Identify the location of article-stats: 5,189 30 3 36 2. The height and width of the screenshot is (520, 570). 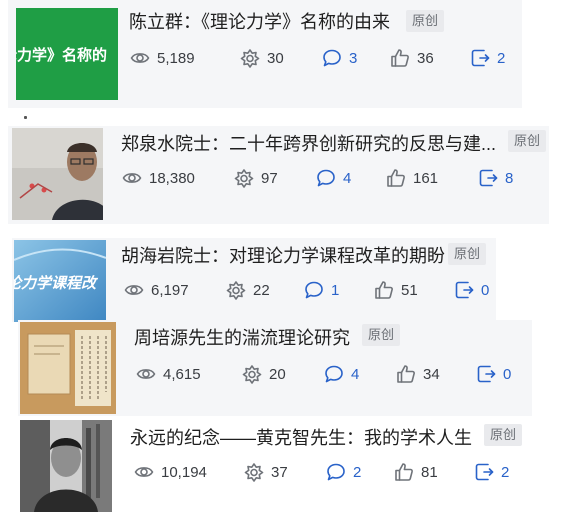
(320, 58).